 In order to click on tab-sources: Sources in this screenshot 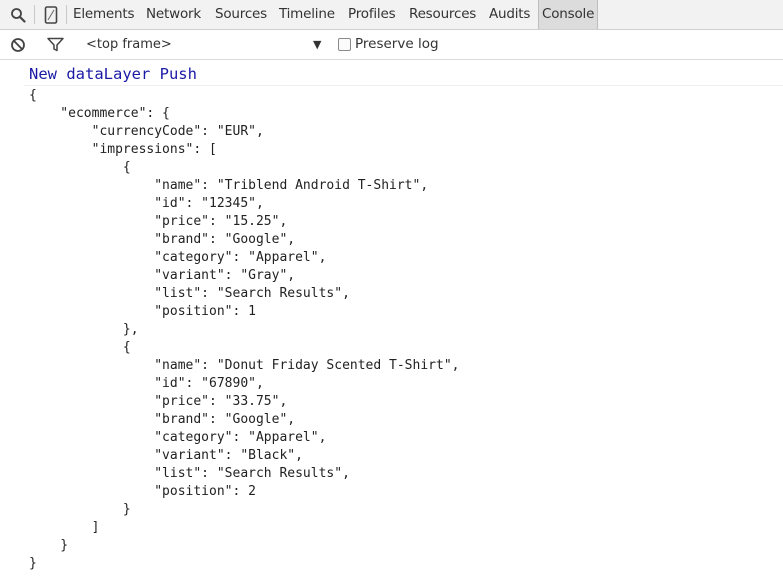, I will do `click(241, 14)`.